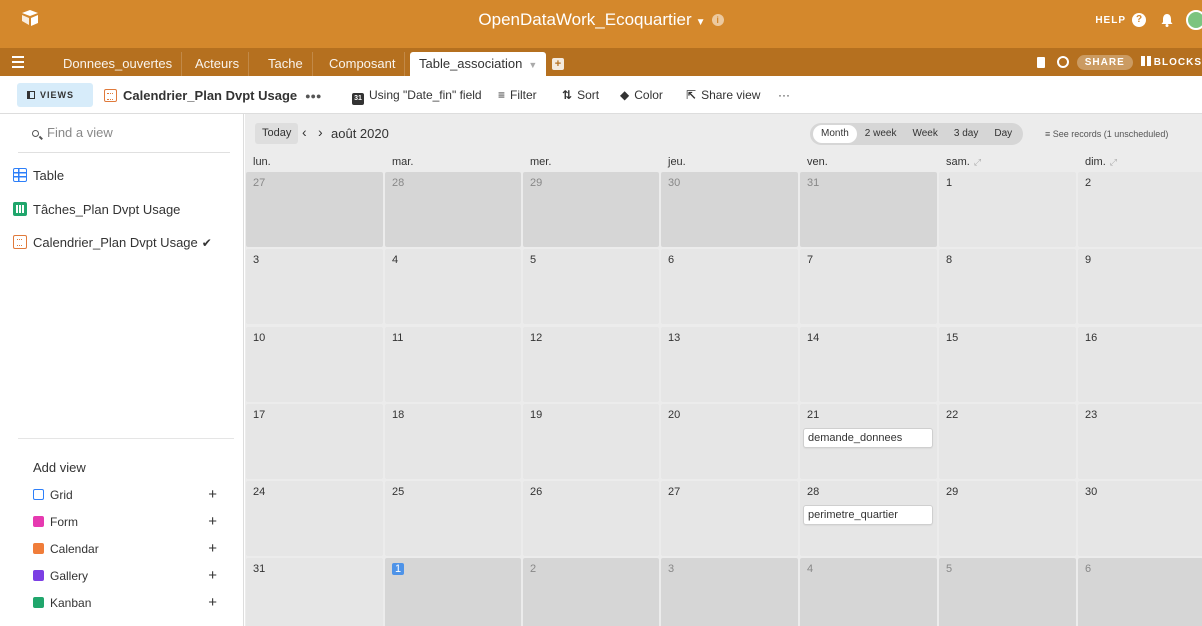 This screenshot has height=626, width=1202. Describe the element at coordinates (835, 134) in the screenshot. I see `range-month: Month` at that location.